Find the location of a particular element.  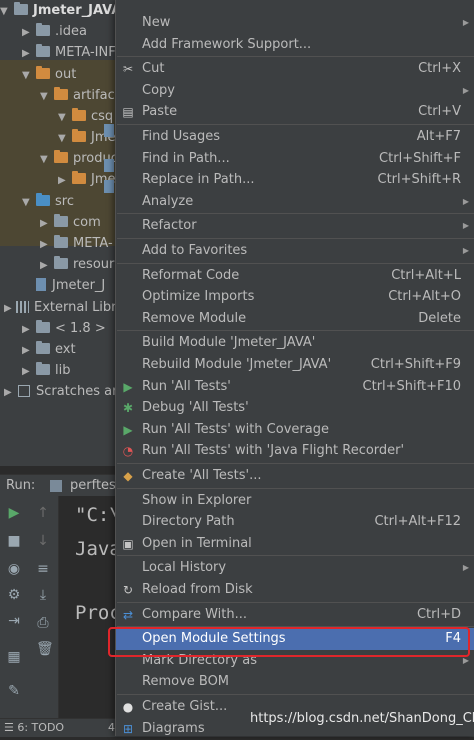

up-icon: ↑ is located at coordinates (43, 513).